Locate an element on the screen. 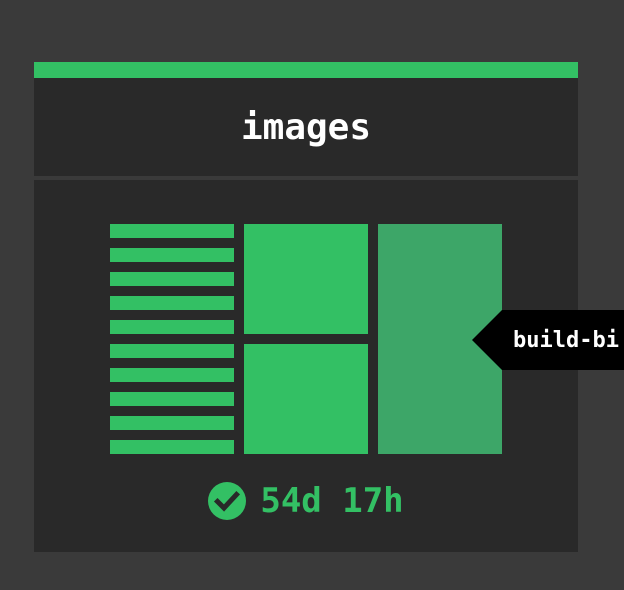 Image resolution: width=624 pixels, height=590 pixels. status-accent-bar is located at coordinates (306, 70).